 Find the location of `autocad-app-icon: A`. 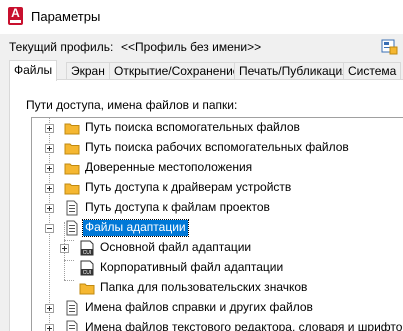

autocad-app-icon: A is located at coordinates (15, 16).